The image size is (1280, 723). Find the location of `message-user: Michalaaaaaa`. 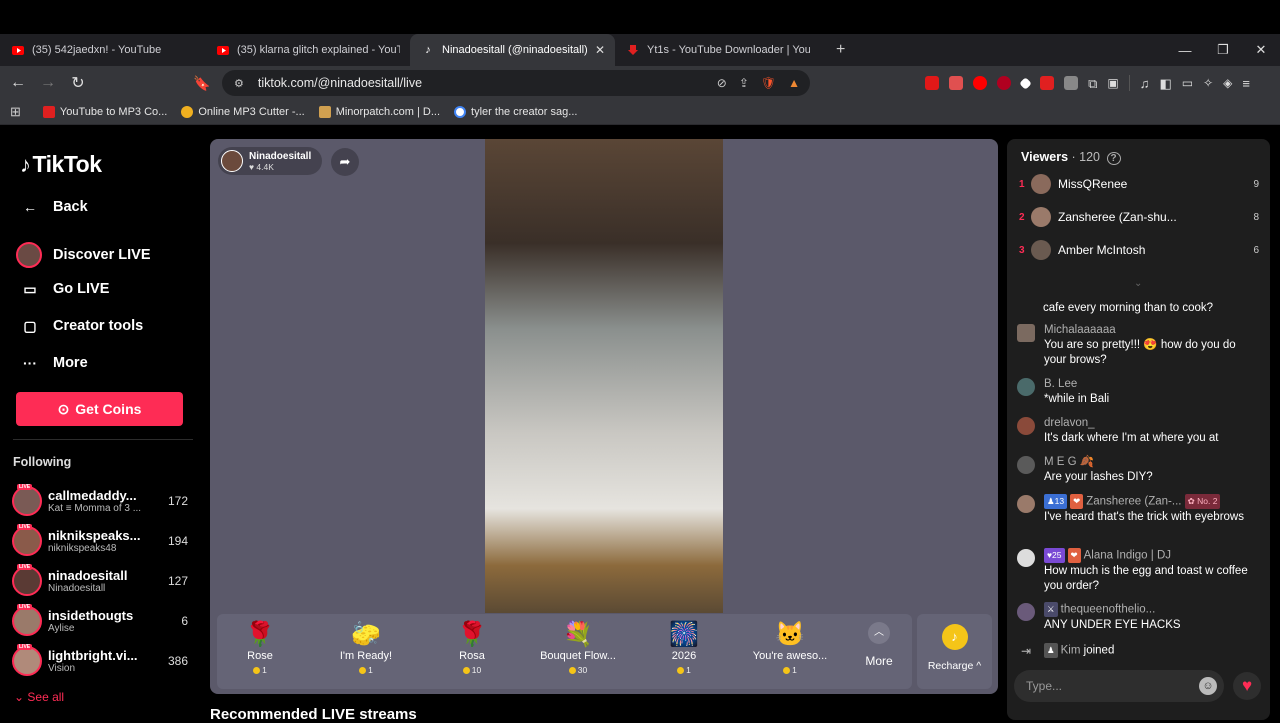

message-user: Michalaaaaaa is located at coordinates (1150, 330).